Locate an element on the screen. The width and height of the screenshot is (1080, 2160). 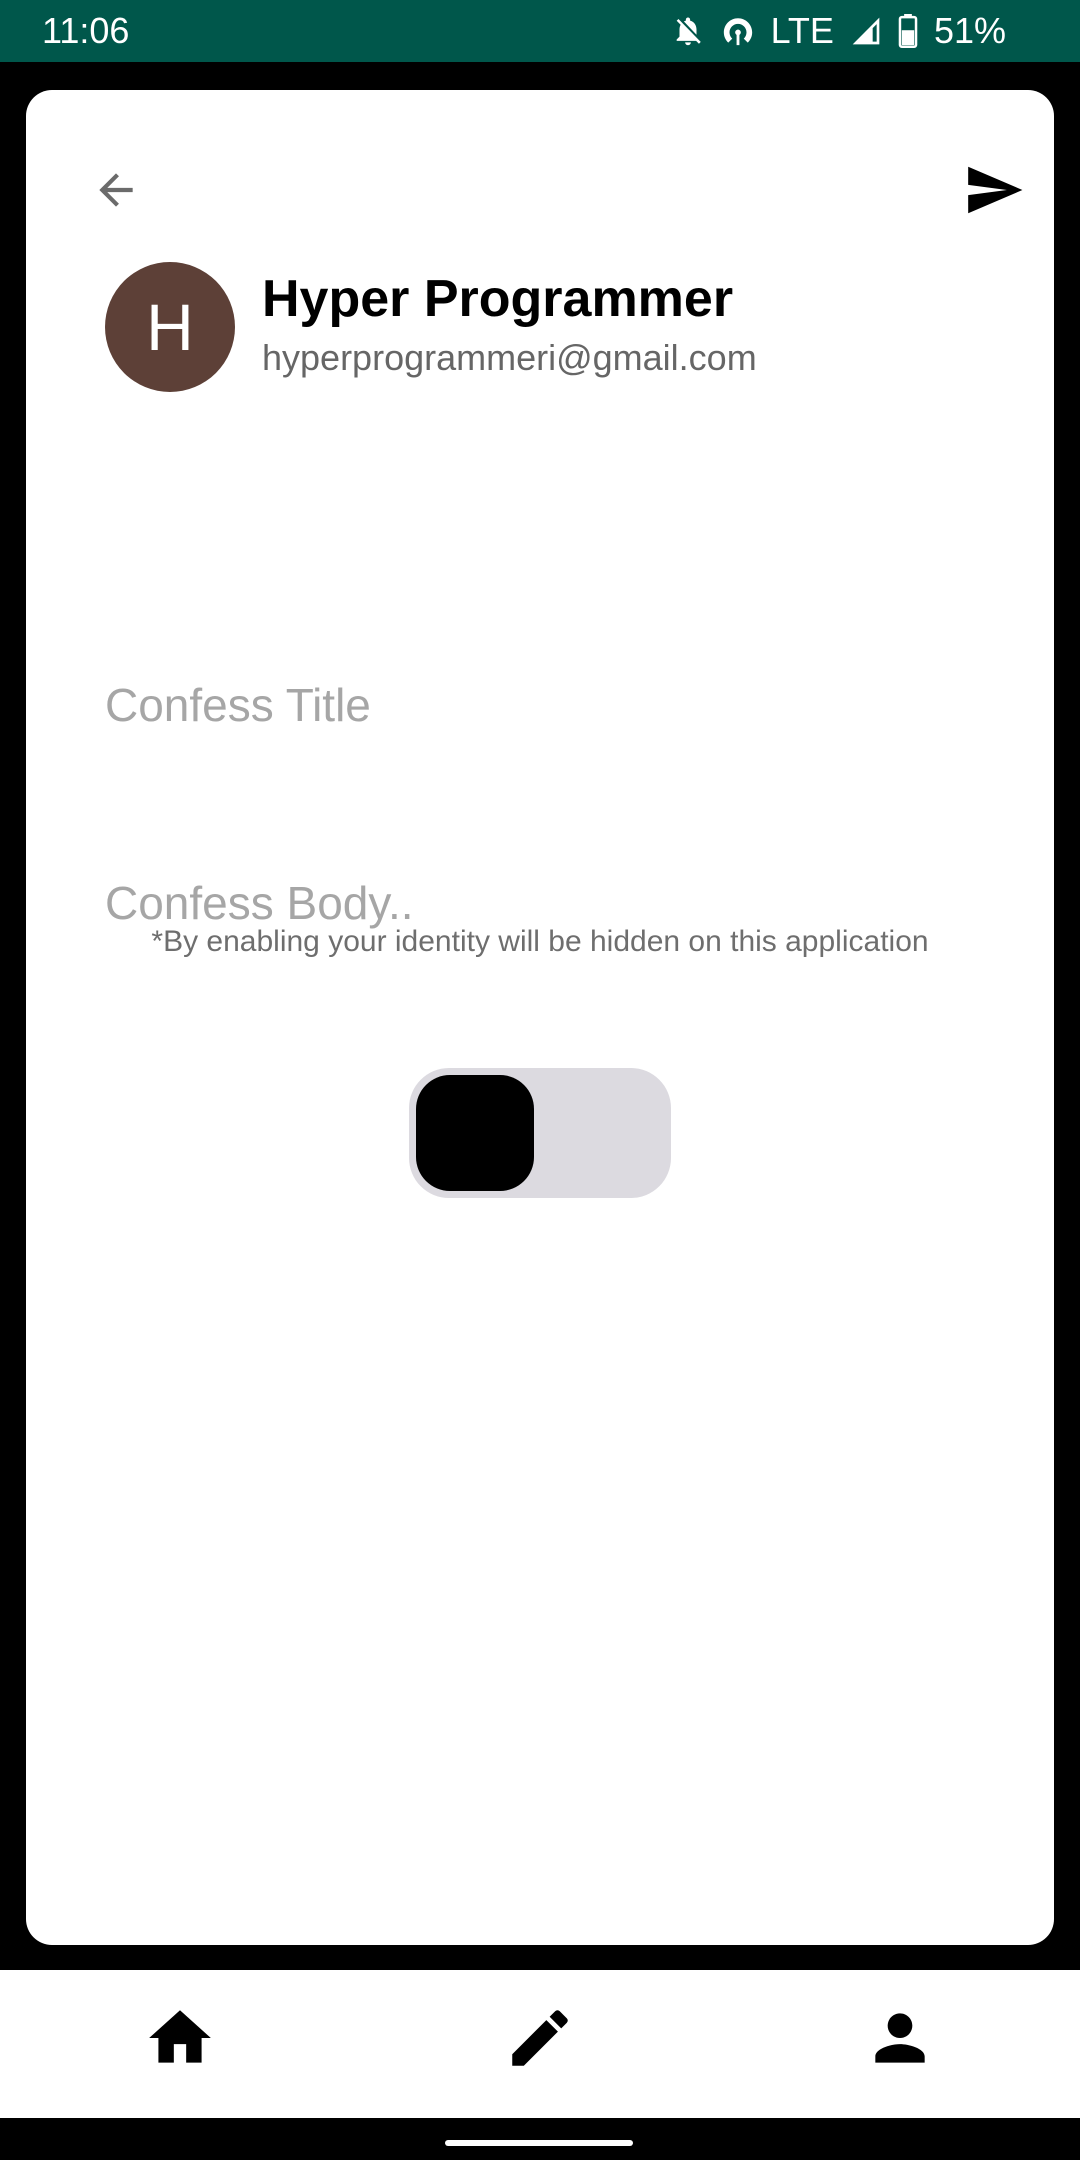
nav-edit-button is located at coordinates (540, 2040).